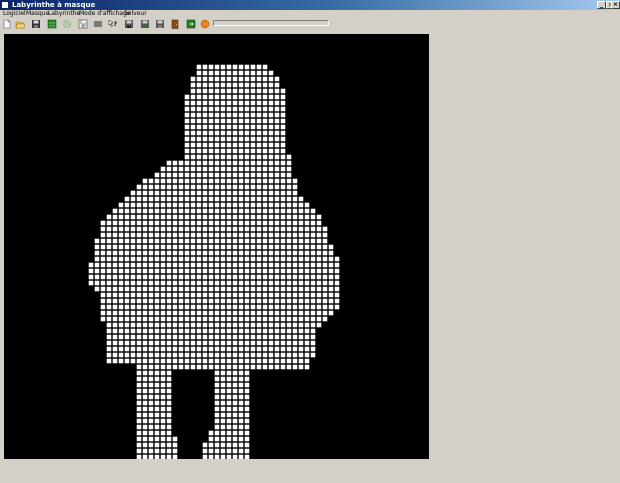 The height and width of the screenshot is (483, 620). I want to click on close-button: ×, so click(615, 5).